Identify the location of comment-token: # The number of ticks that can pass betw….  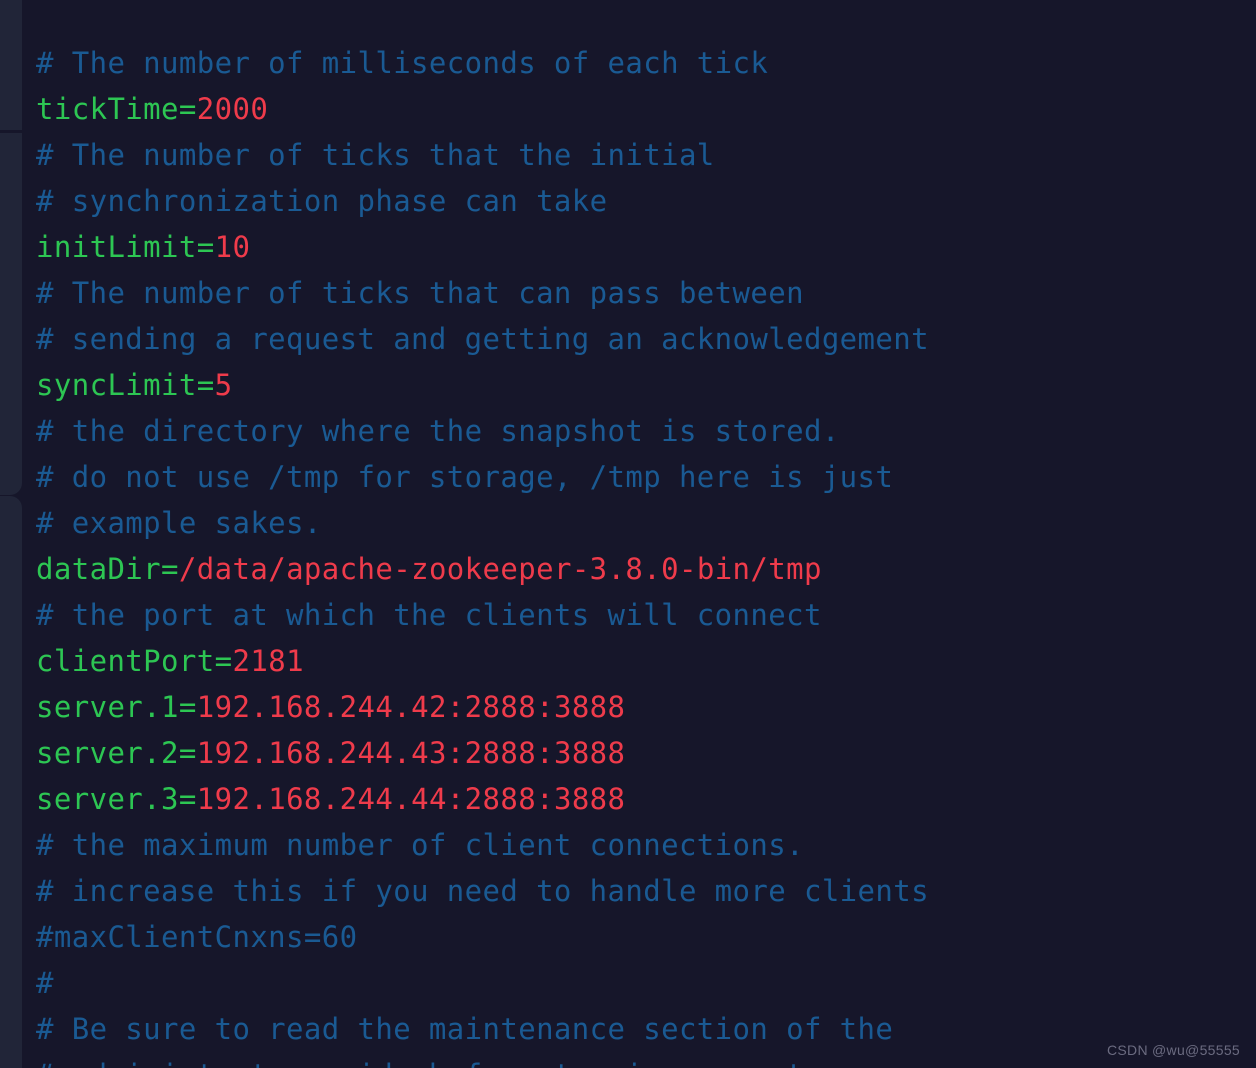
(420, 293).